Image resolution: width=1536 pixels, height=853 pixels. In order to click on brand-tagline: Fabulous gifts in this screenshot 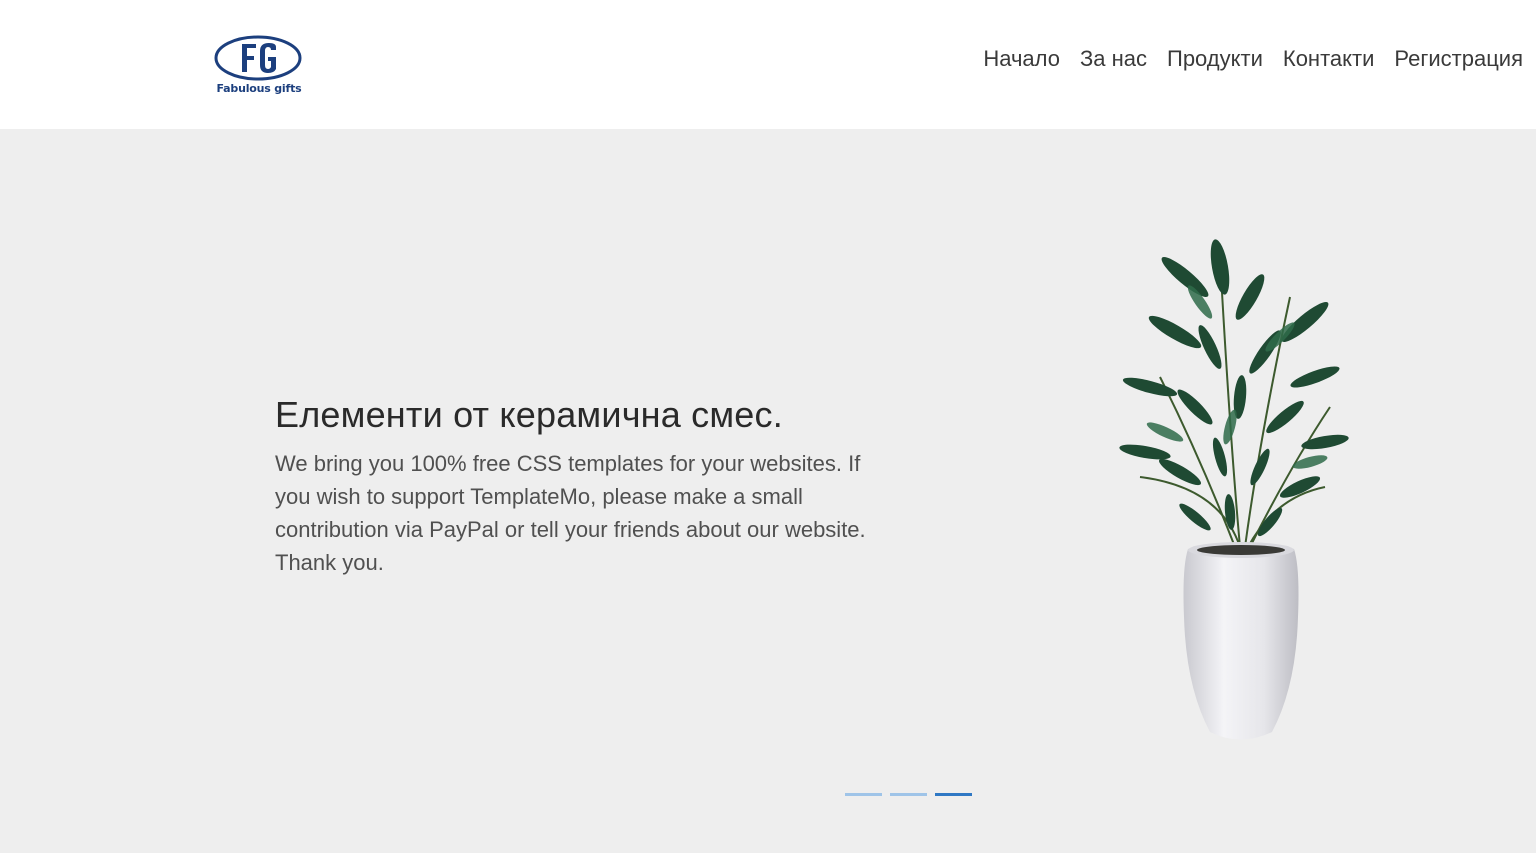, I will do `click(259, 88)`.